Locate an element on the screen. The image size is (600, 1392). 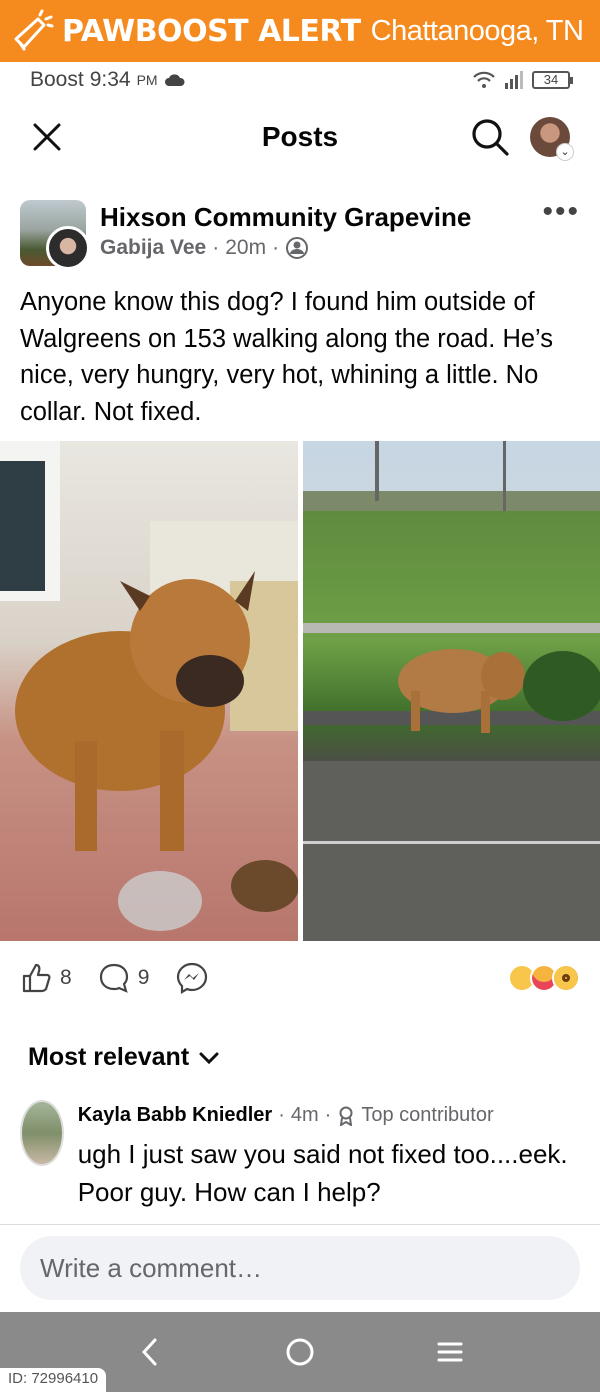
back-chevron-icon is located at coordinates (149, 1352).